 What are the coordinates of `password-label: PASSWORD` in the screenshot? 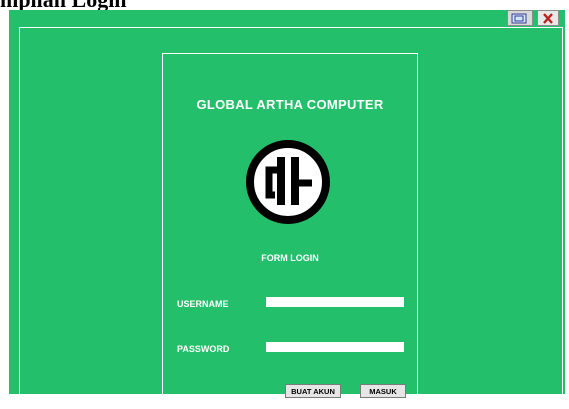 It's located at (203, 349).